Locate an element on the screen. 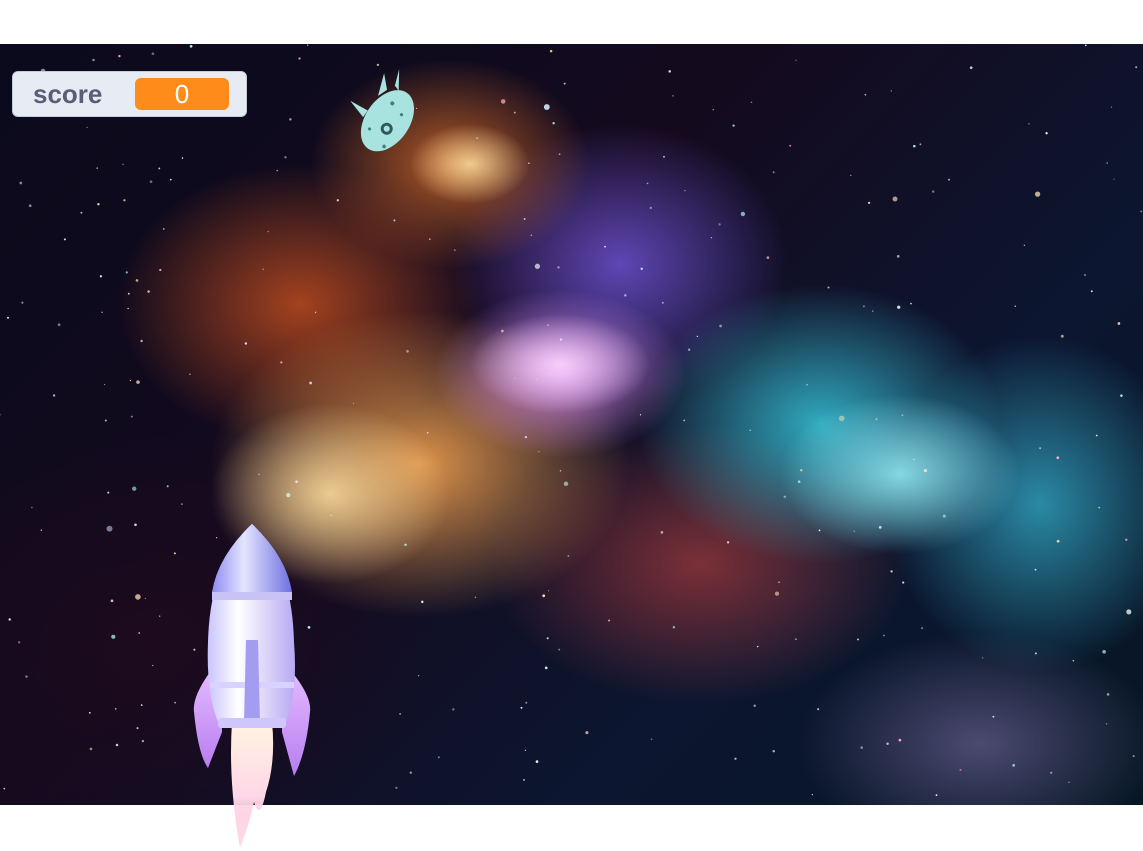 This screenshot has width=1143, height=851. score-value: 0 is located at coordinates (182, 94).